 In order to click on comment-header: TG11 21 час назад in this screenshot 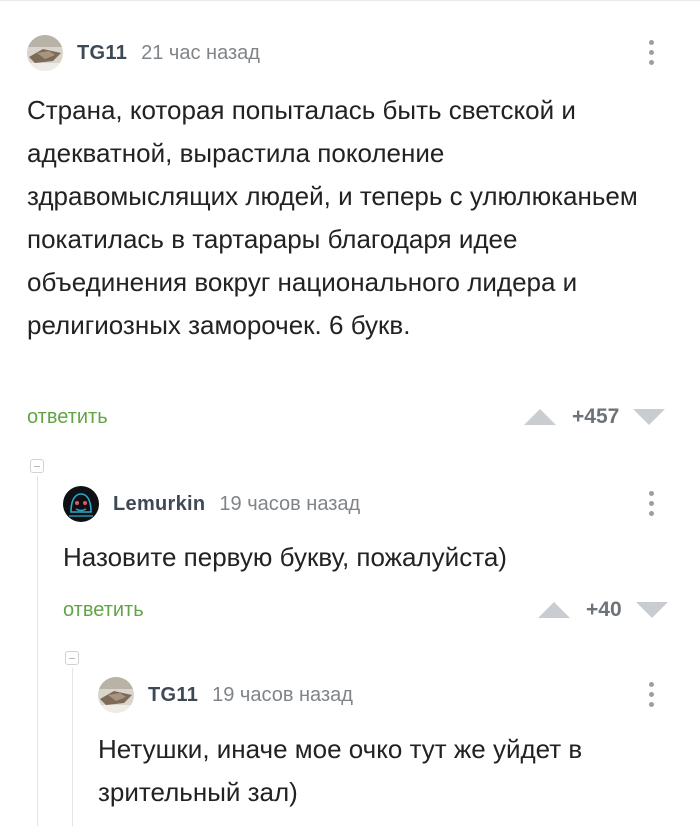, I will do `click(143, 53)`.